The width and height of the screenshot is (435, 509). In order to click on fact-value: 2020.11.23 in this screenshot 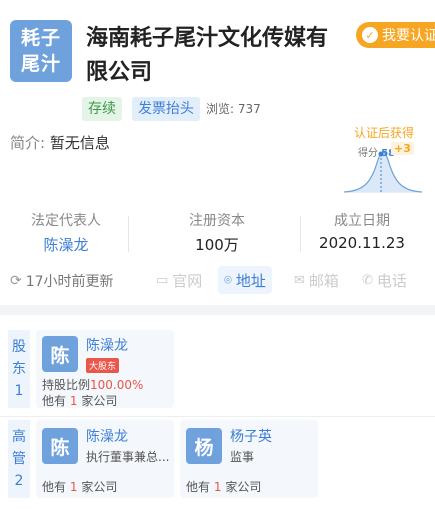, I will do `click(362, 243)`.